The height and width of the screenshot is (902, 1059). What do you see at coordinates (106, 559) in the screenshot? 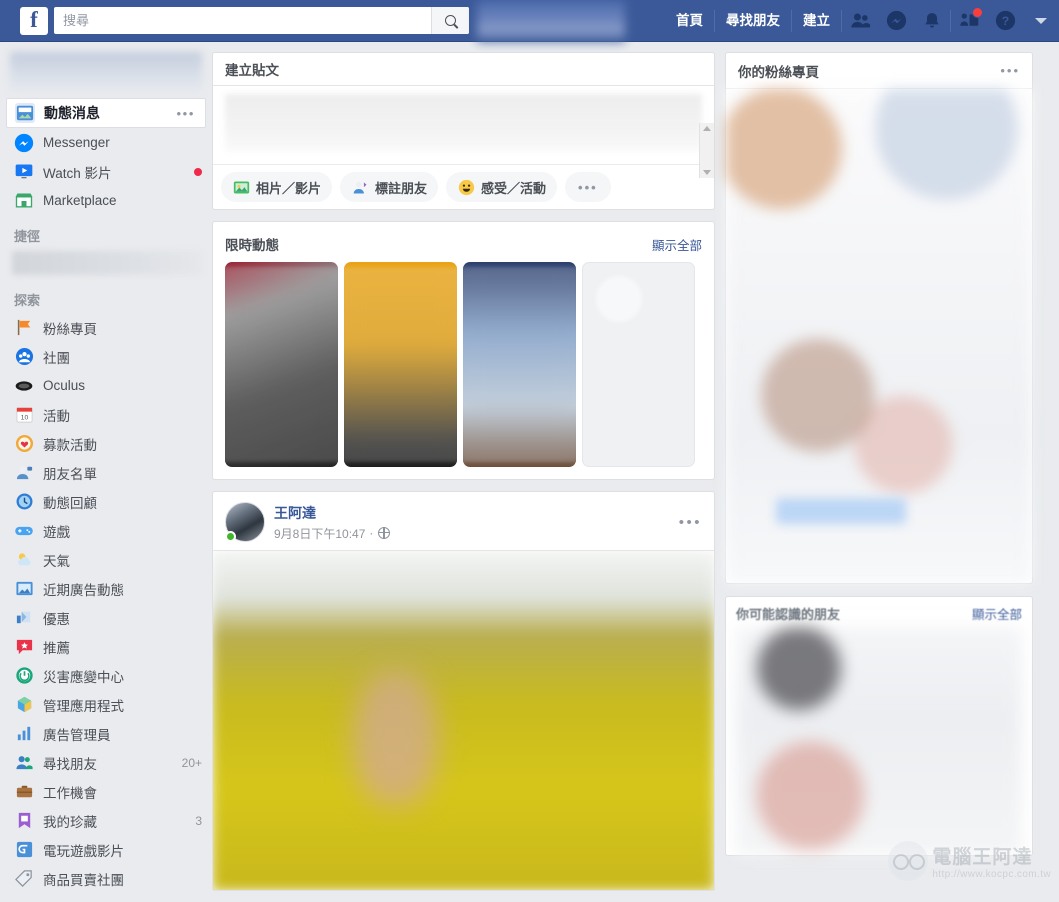
I see `sidebar-item-weather: 天氣` at bounding box center [106, 559].